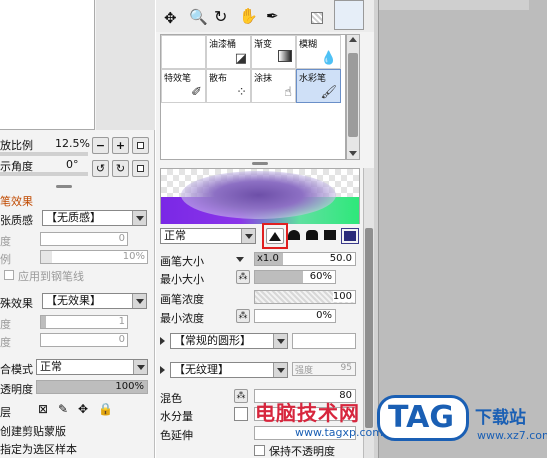 Image resolution: width=547 pixels, height=459 pixels. Describe the element at coordinates (328, 58) in the screenshot. I see `droplet-icon: 💧` at that location.